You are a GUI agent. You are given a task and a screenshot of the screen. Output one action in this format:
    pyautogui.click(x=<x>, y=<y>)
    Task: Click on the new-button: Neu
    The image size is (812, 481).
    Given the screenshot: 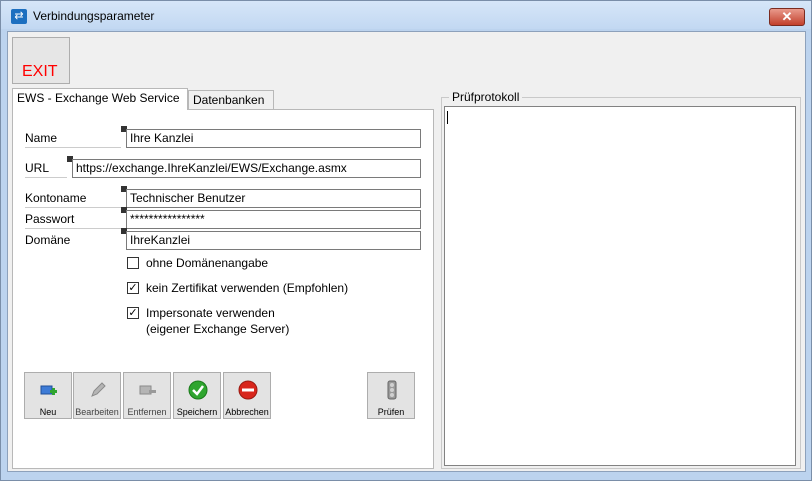 What is the action you would take?
    pyautogui.click(x=48, y=395)
    